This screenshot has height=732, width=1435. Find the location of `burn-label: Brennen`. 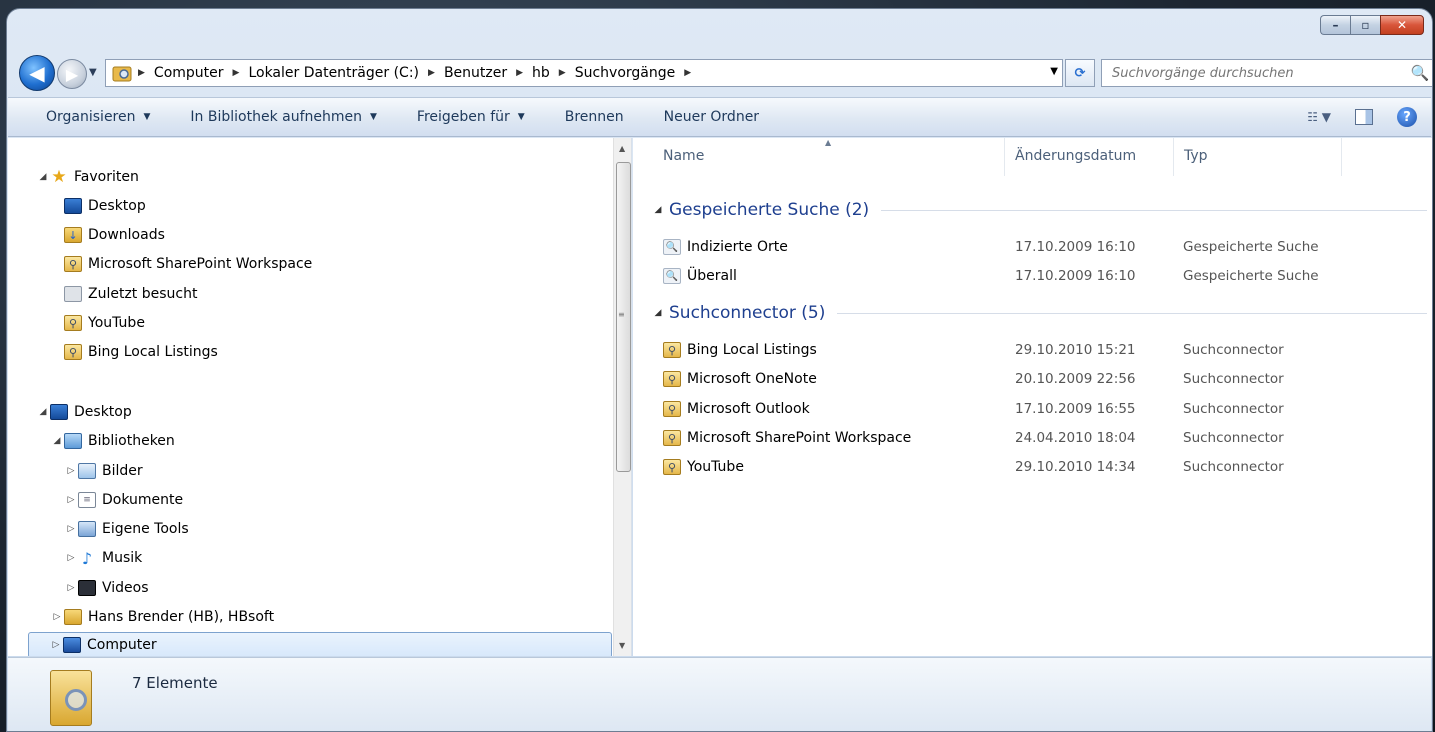

burn-label: Brennen is located at coordinates (594, 117).